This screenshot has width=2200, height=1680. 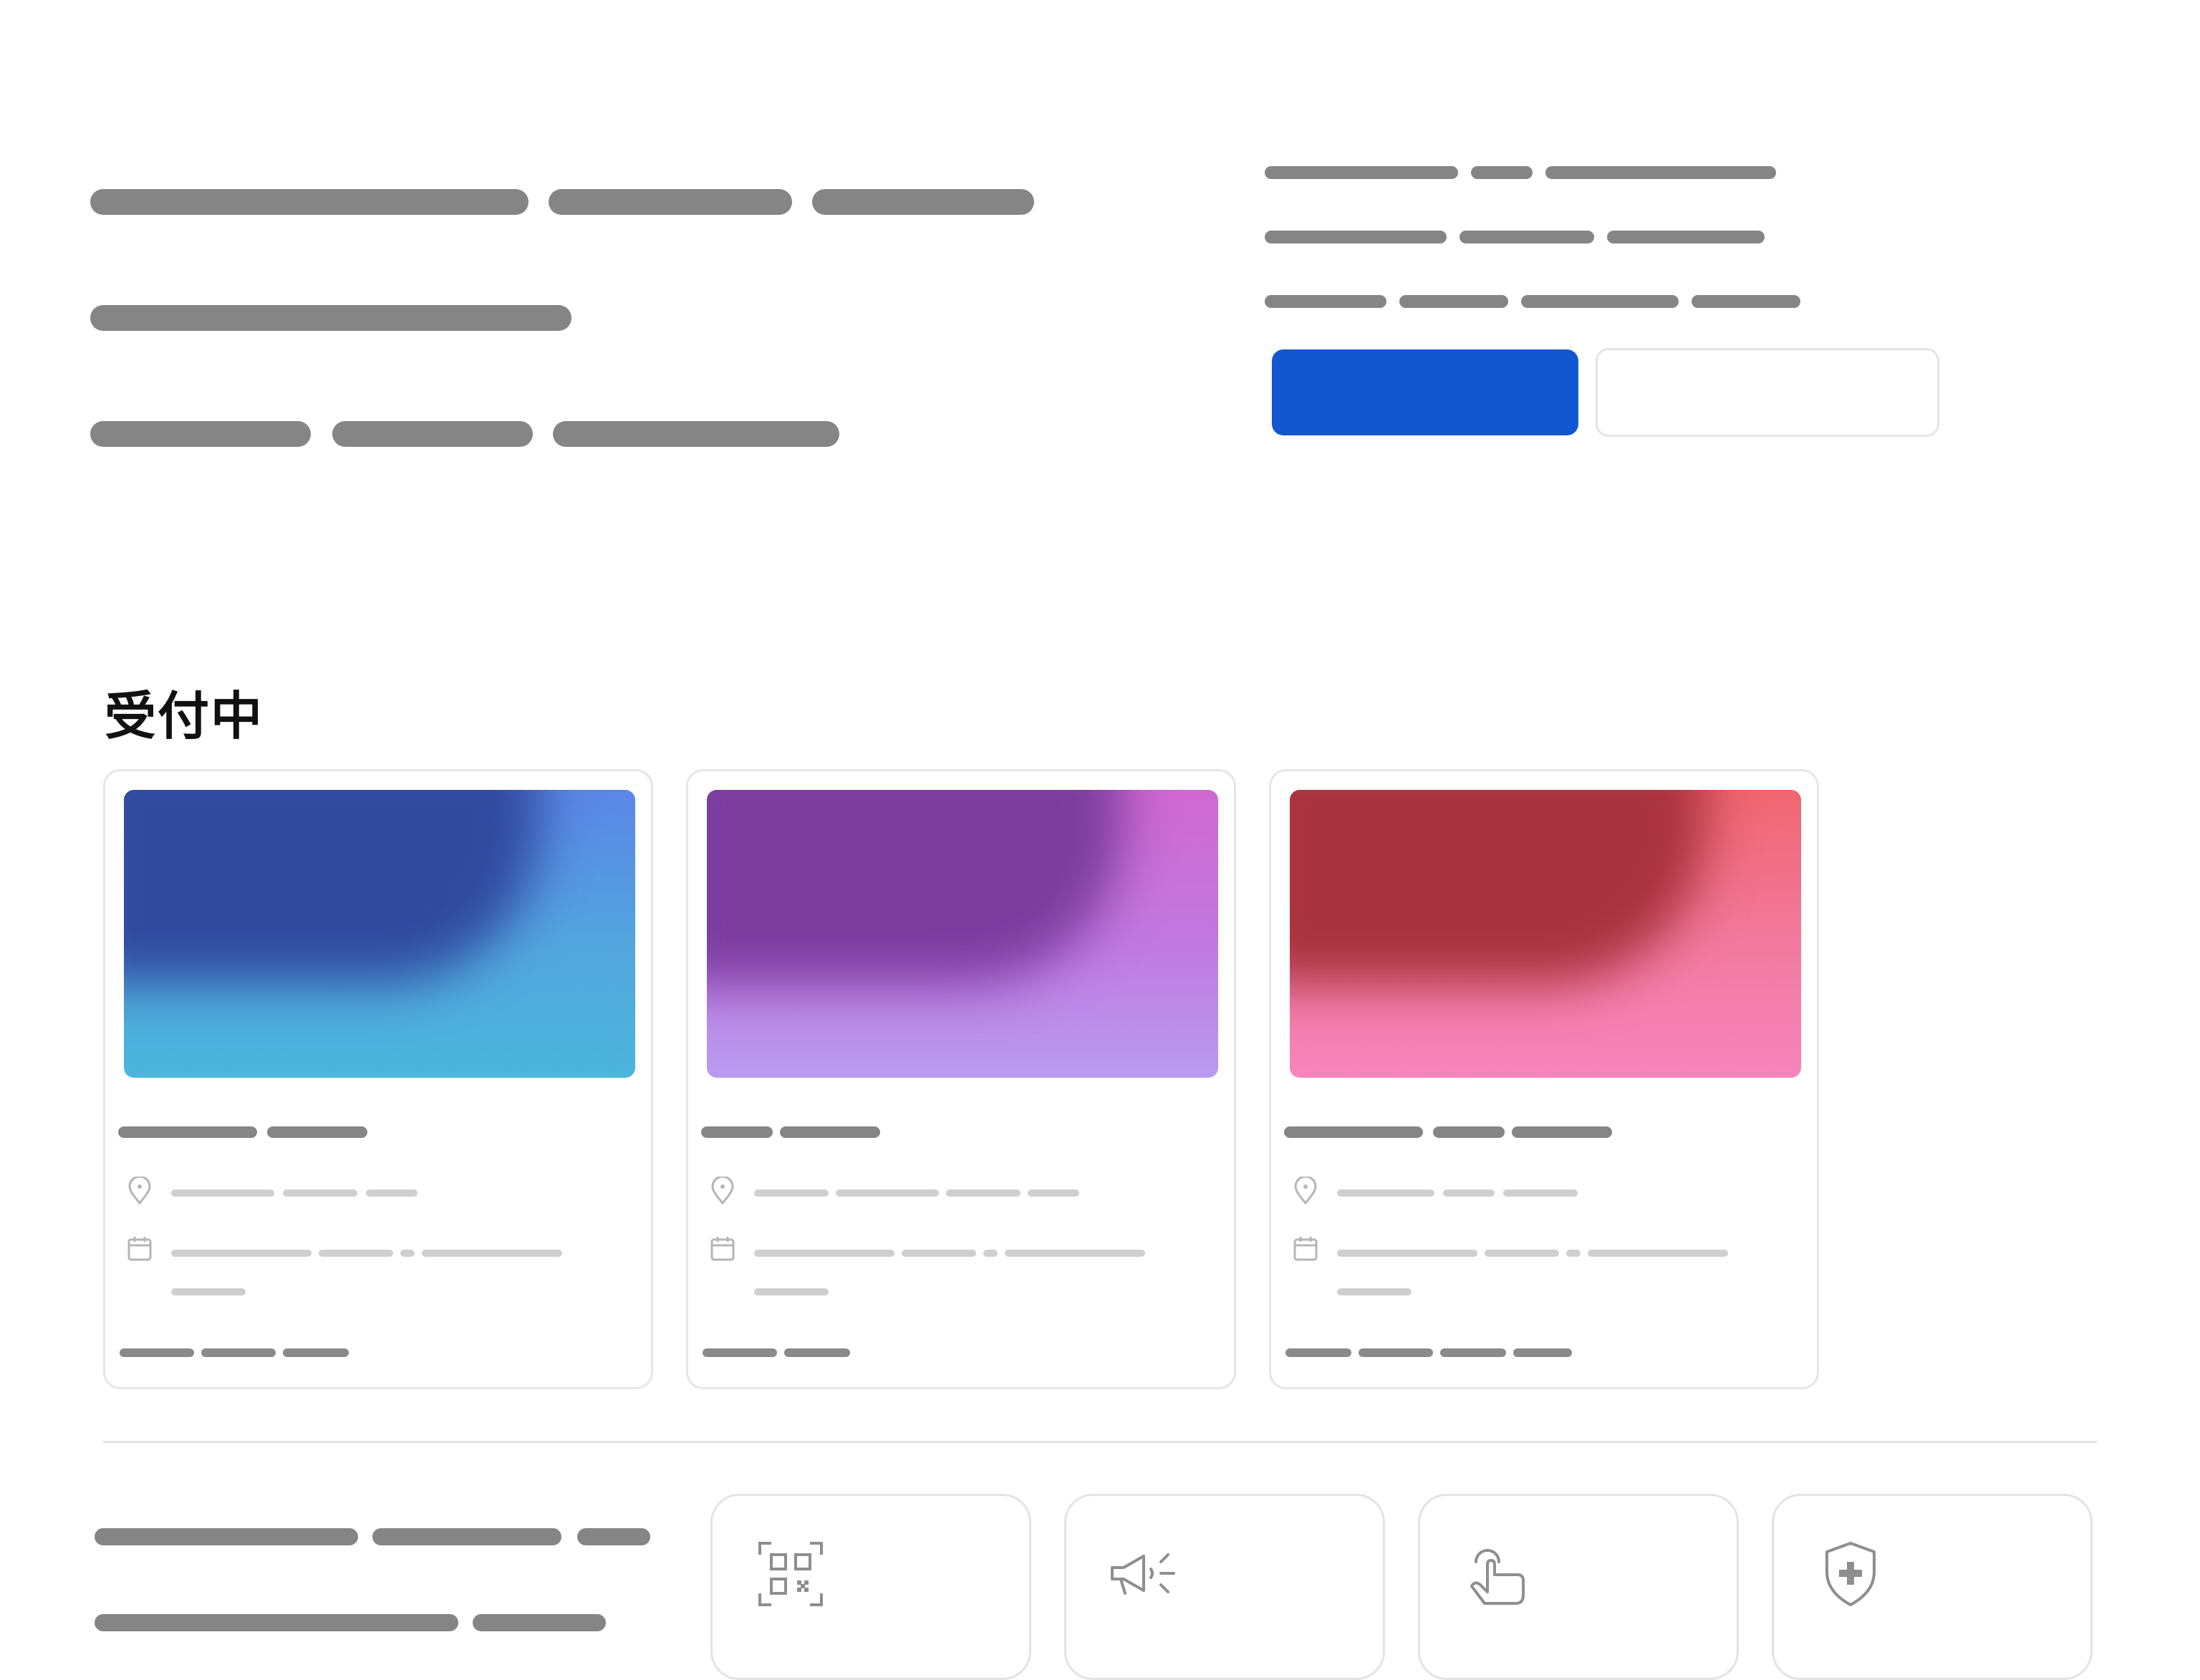 What do you see at coordinates (1502, 172) in the screenshot?
I see `desc-line-1b` at bounding box center [1502, 172].